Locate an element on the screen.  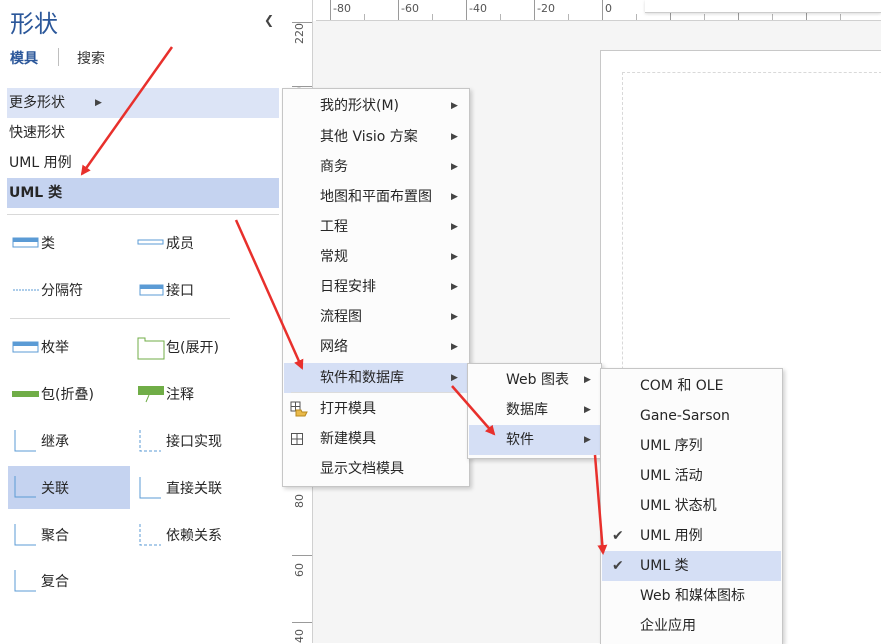
ribbon-edge is located at coordinates (763, 6).